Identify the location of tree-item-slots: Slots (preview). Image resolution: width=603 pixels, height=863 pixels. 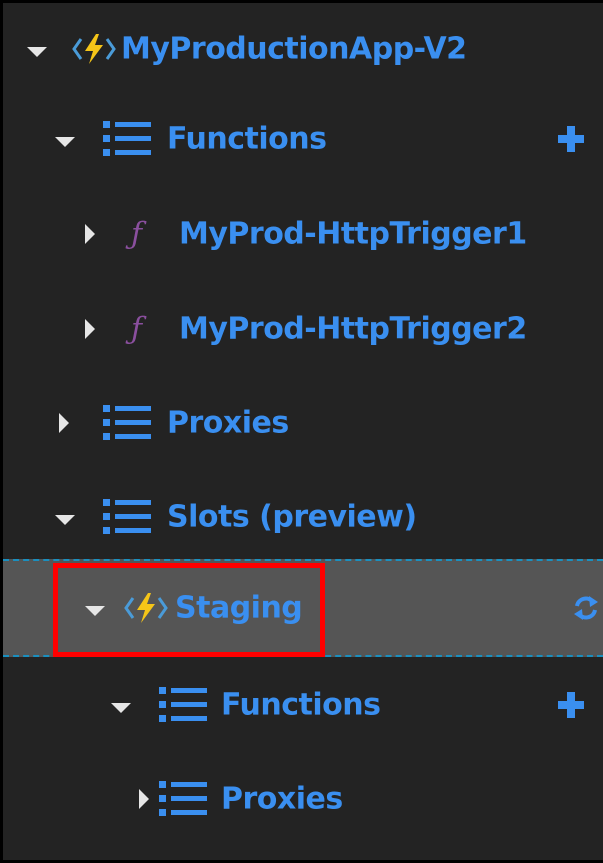
(303, 517).